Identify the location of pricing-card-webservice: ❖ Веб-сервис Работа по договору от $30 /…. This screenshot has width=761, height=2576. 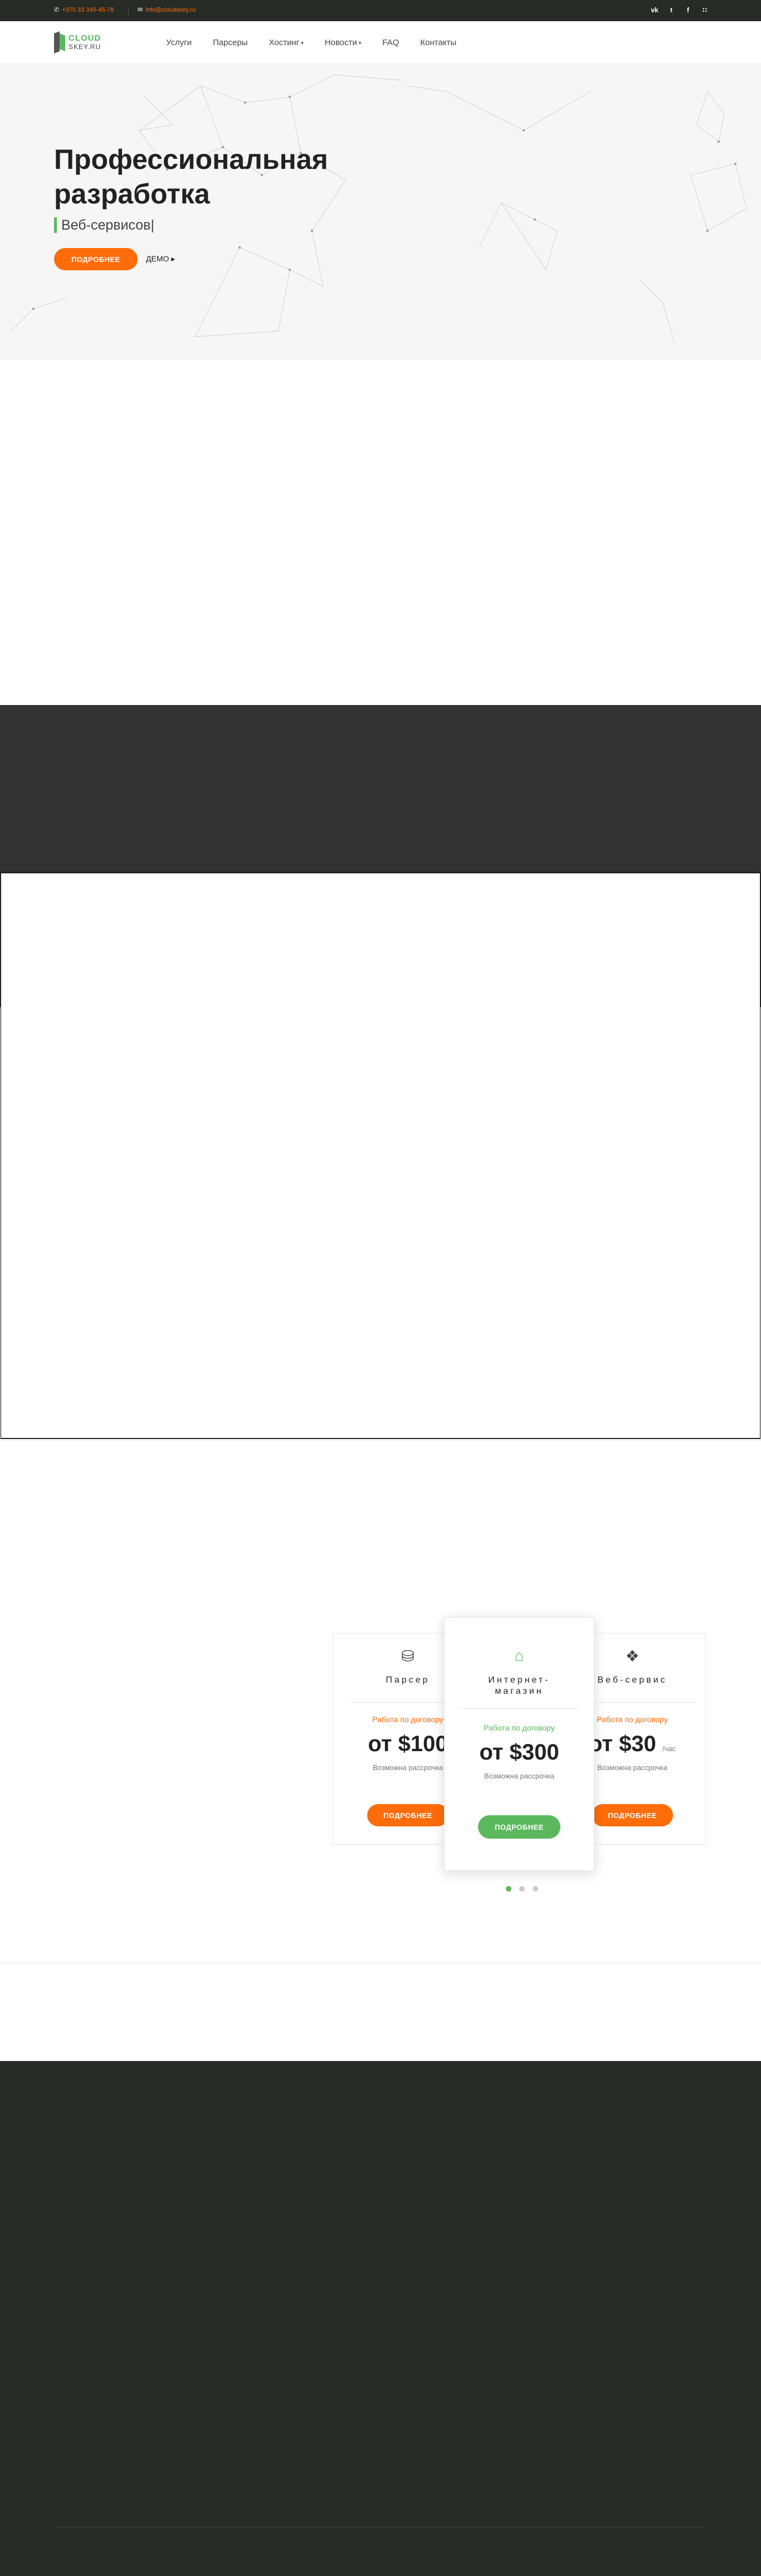
(635, 1736).